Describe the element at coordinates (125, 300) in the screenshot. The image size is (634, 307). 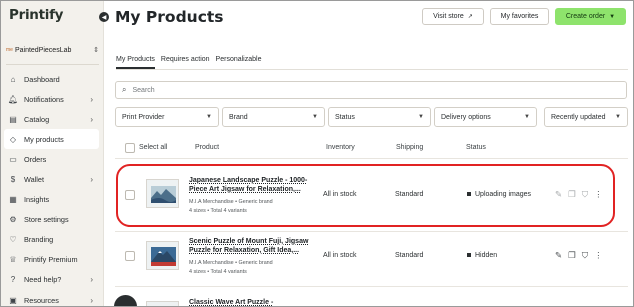
I see `chat-support-icon` at that location.